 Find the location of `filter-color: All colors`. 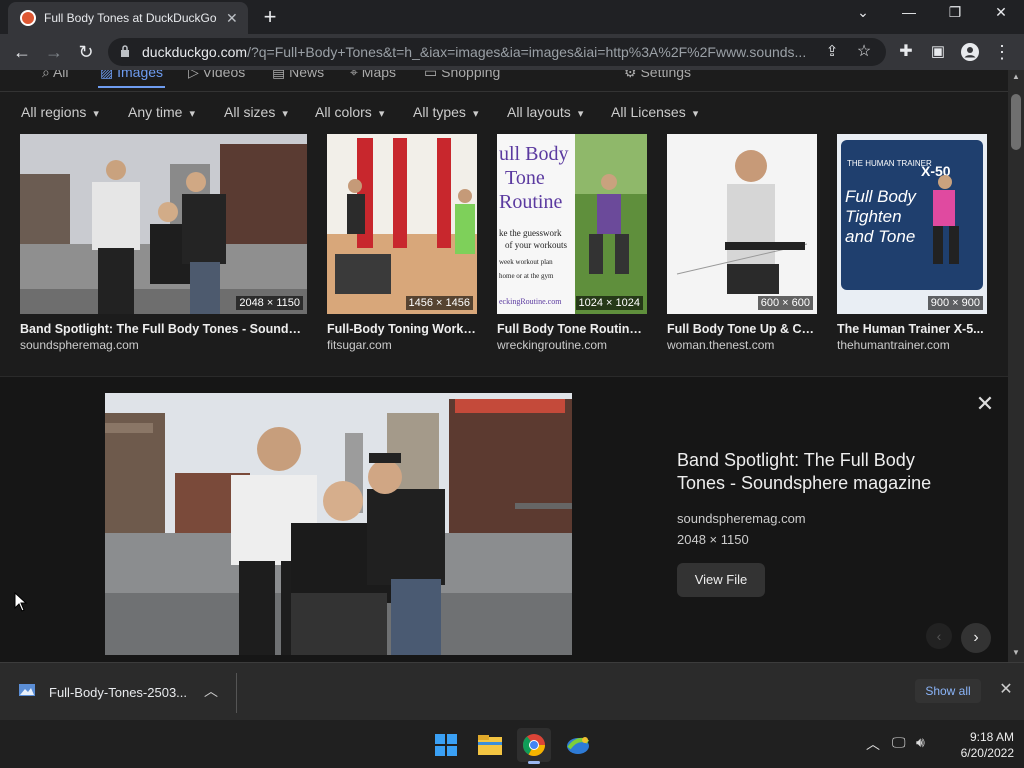

filter-color: All colors is located at coordinates (349, 112).